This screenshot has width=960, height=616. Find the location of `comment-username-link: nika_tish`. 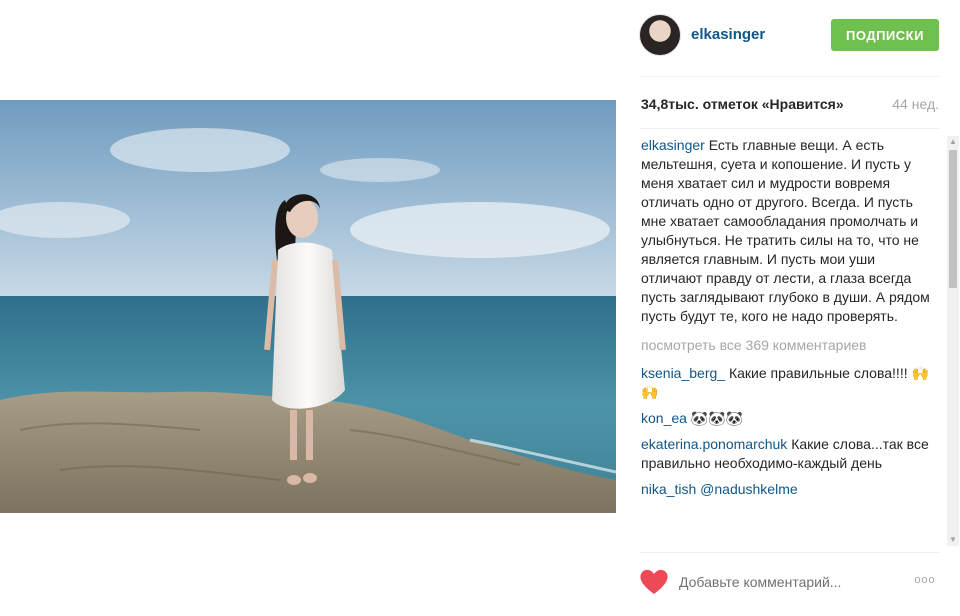

comment-username-link: nika_tish is located at coordinates (668, 489).